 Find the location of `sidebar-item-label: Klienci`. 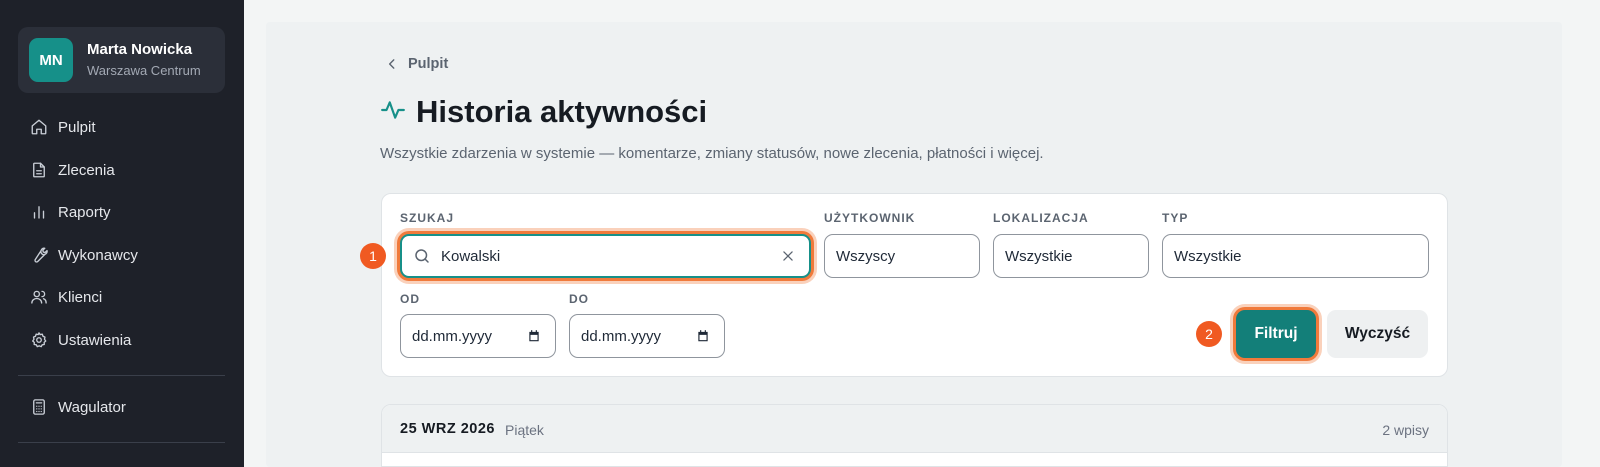

sidebar-item-label: Klienci is located at coordinates (80, 297).